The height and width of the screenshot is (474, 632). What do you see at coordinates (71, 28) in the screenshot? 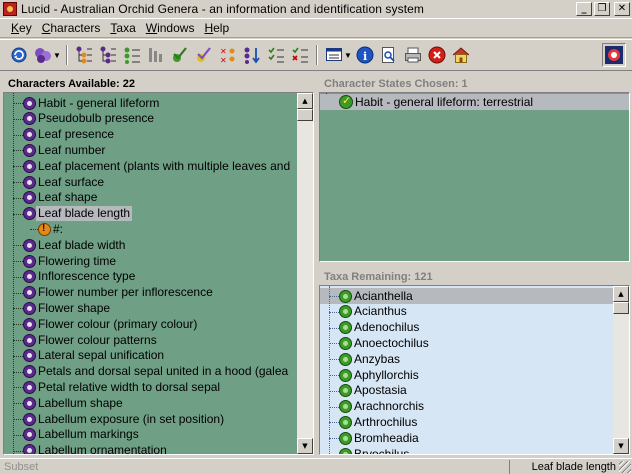
I see `menu-characters: Characters` at bounding box center [71, 28].